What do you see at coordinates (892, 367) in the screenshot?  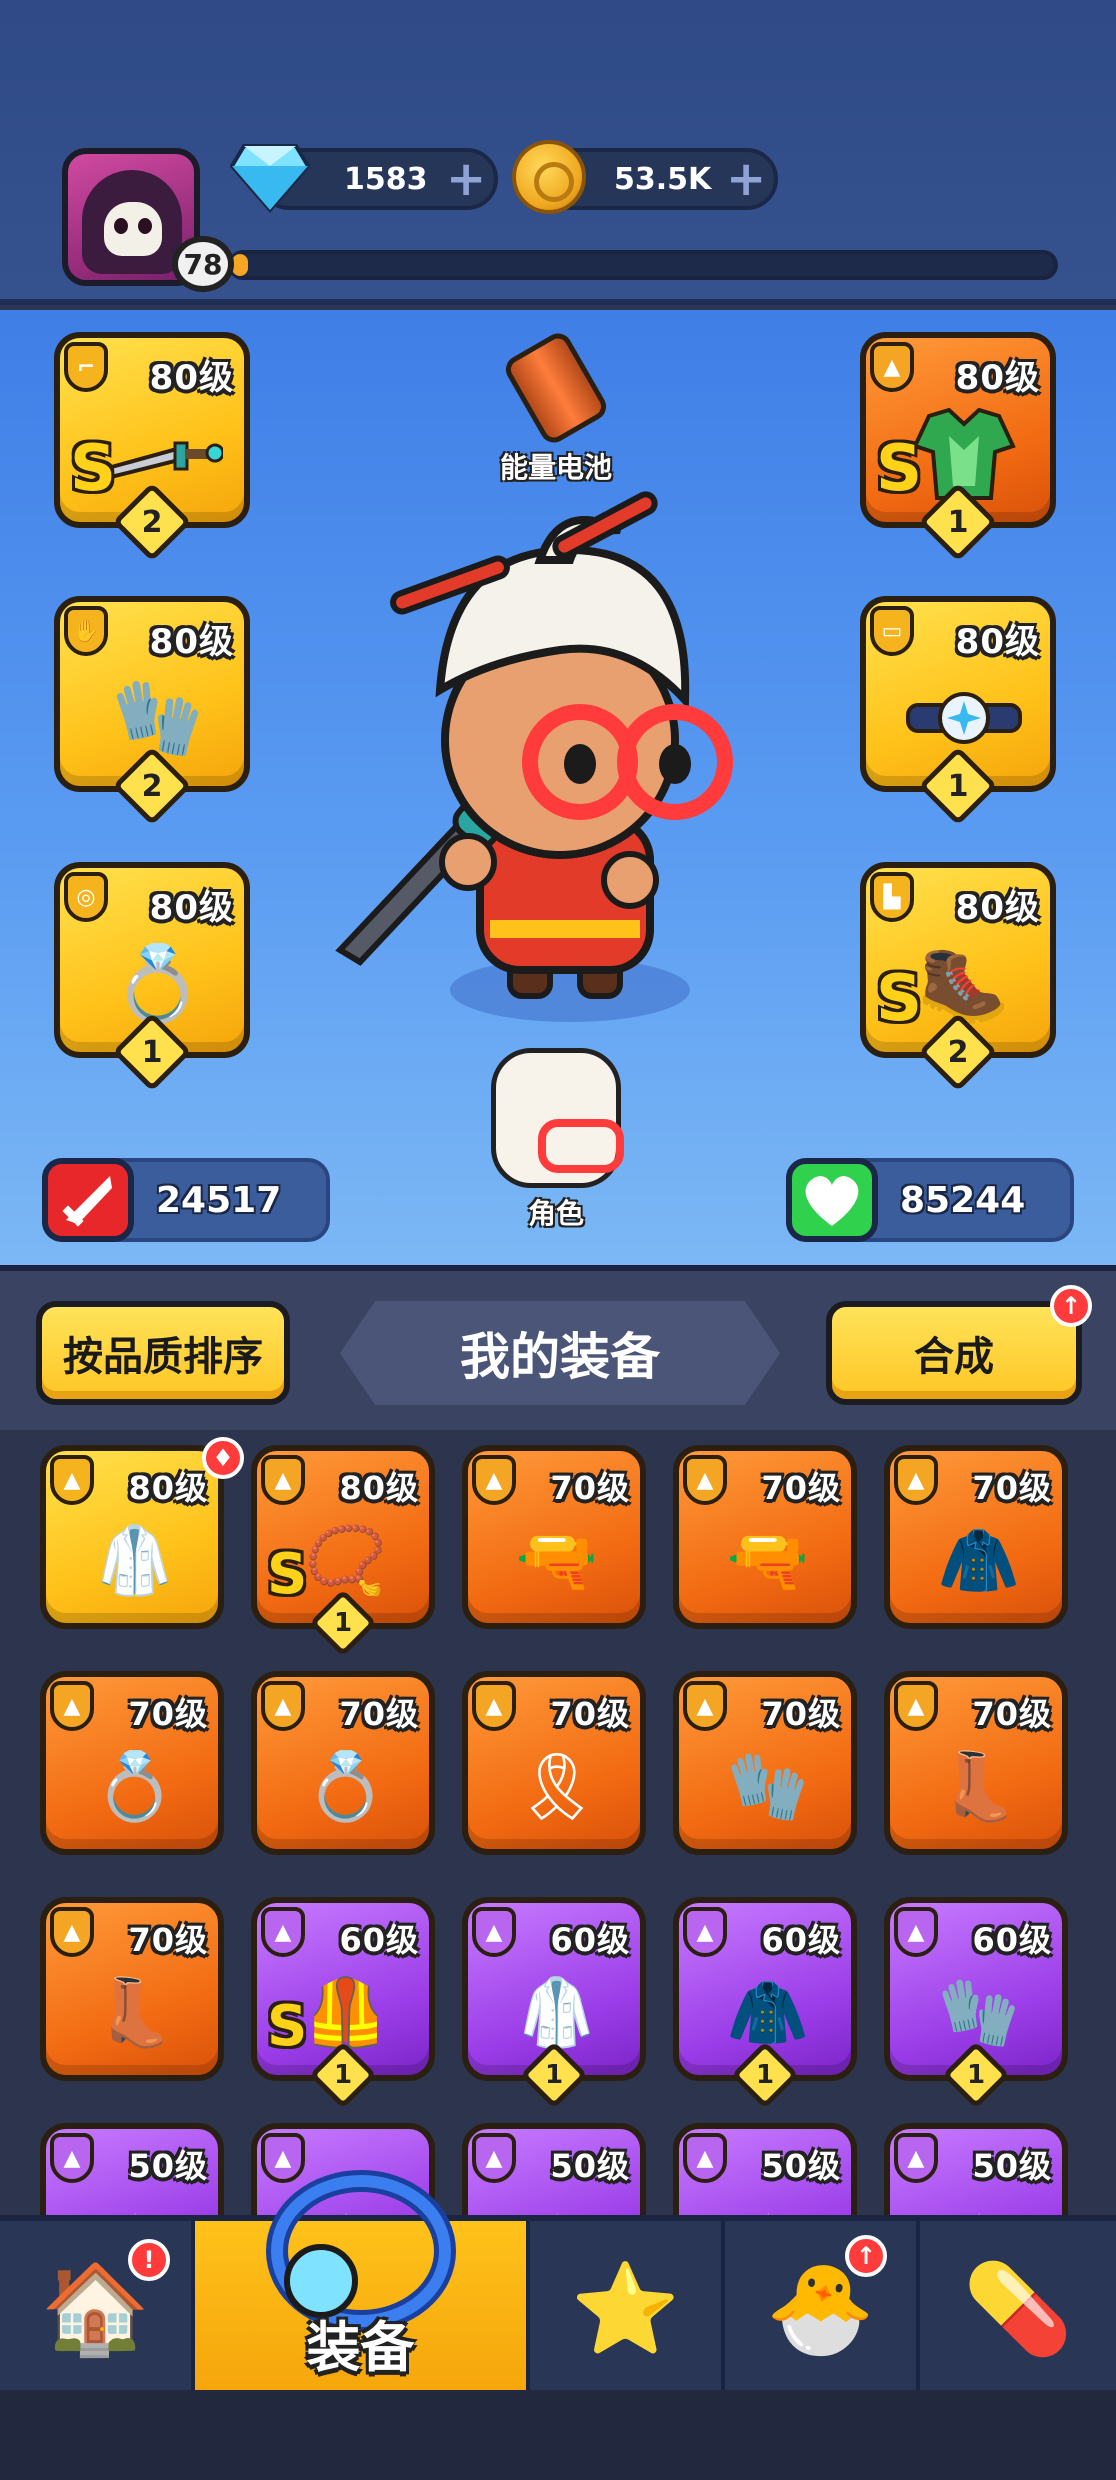 I see `armor-type-icon: ▲` at bounding box center [892, 367].